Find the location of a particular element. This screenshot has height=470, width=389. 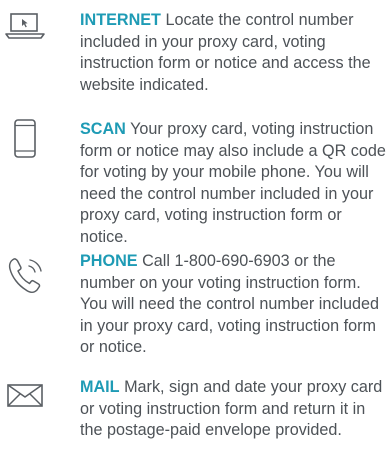

scan-keyword: SCAN is located at coordinates (103, 129).